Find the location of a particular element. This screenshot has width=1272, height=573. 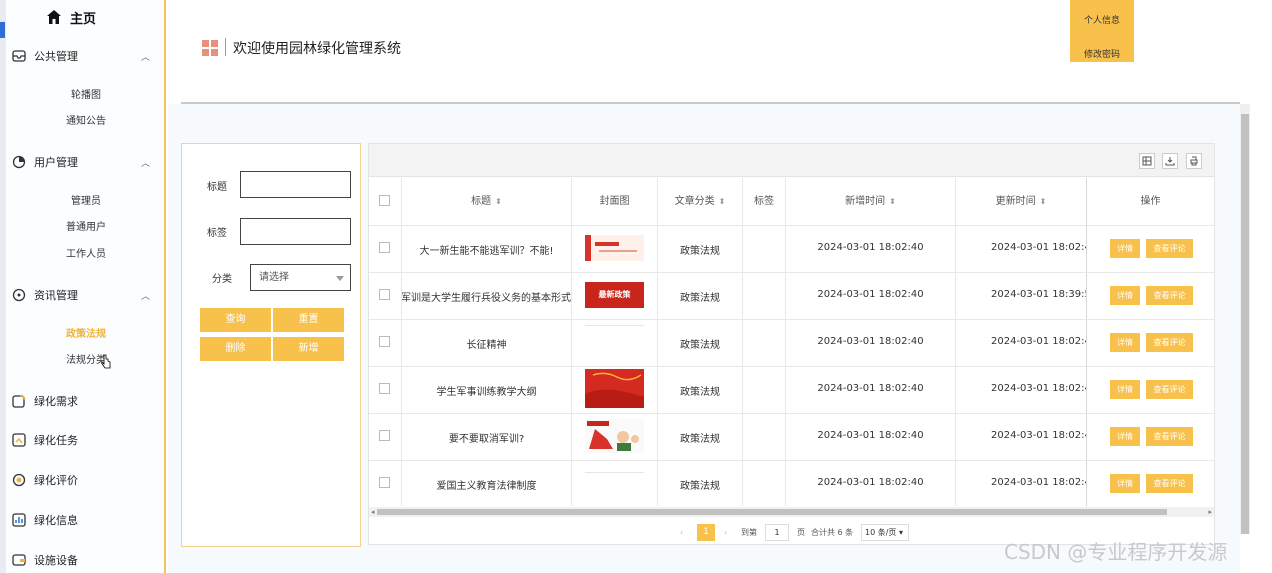

inbox-icon is located at coordinates (19, 56).